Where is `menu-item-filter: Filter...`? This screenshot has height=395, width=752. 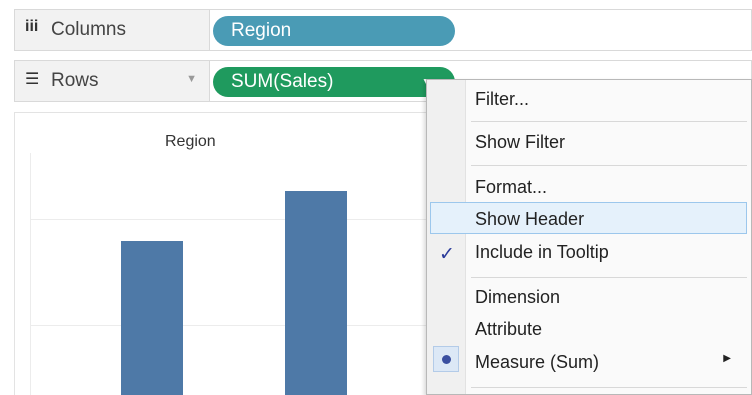
menu-item-filter: Filter... is located at coordinates (502, 99).